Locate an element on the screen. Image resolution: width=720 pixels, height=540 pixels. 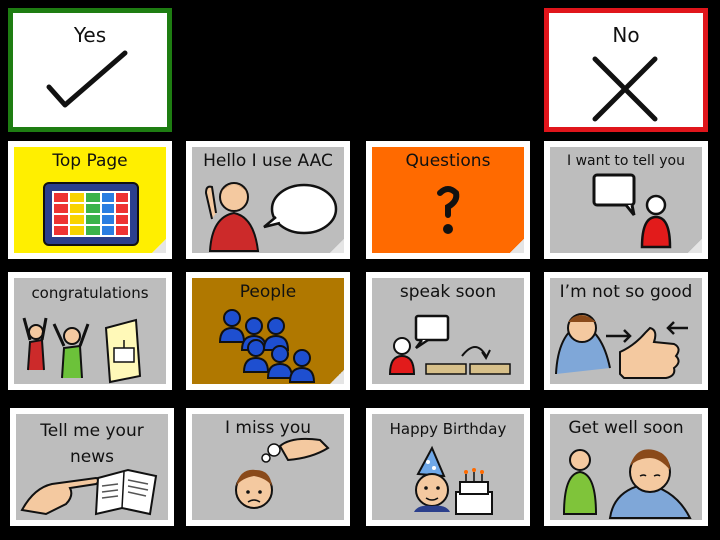
grid-board-icon is located at coordinates (91, 214).